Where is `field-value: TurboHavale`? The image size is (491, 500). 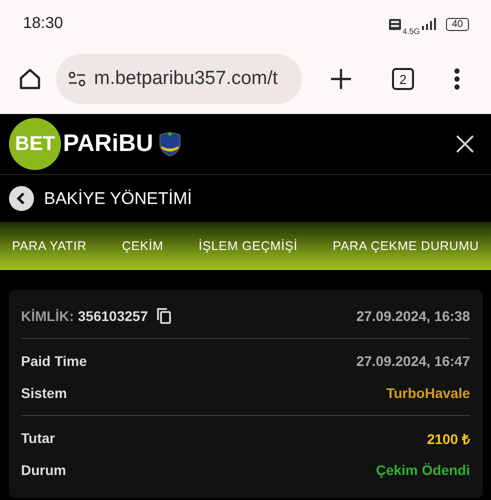 field-value: TurboHavale is located at coordinates (428, 393).